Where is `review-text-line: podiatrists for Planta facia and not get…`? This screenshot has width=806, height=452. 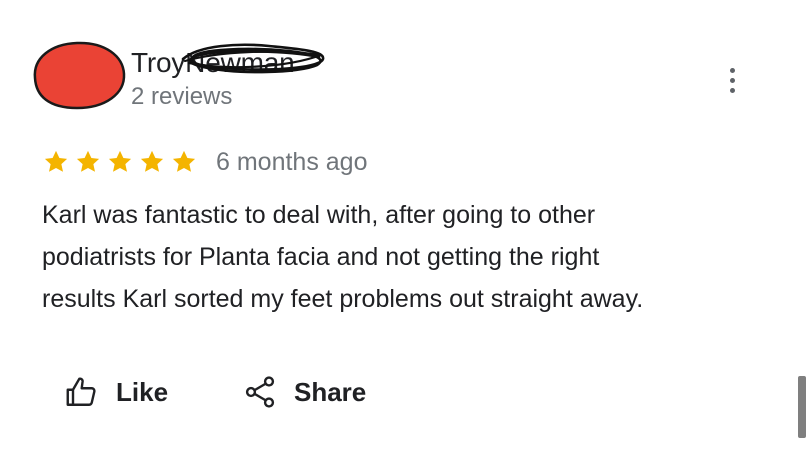
review-text-line: podiatrists for Planta facia and not get… is located at coordinates (321, 257).